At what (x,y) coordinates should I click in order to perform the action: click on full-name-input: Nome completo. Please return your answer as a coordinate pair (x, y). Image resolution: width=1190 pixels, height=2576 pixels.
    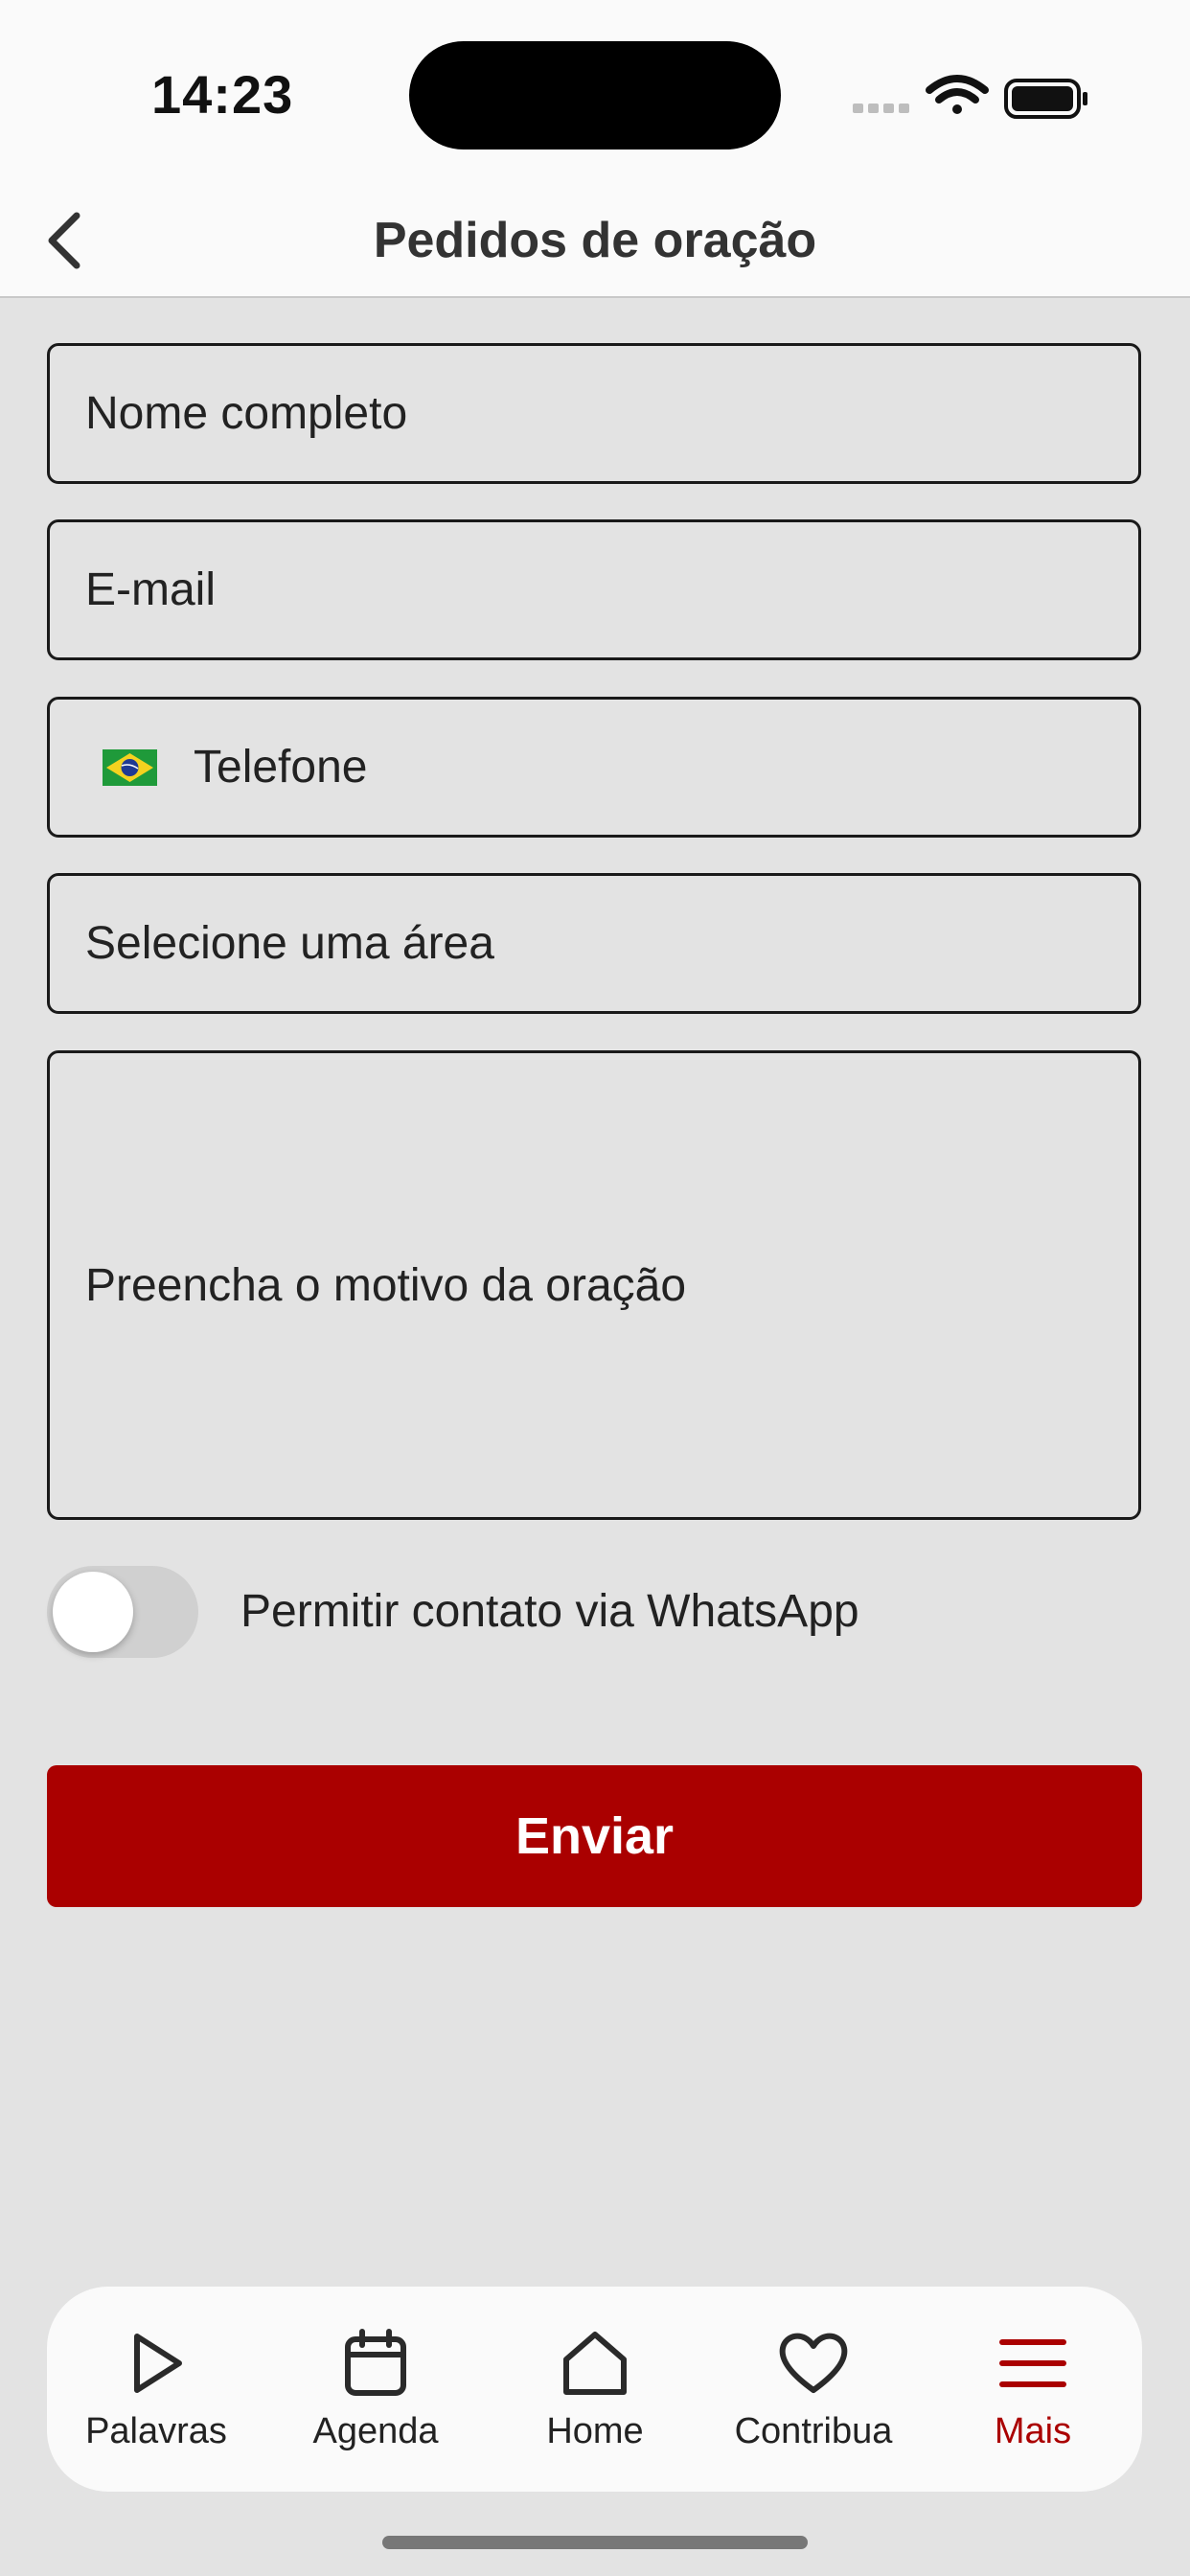
    Looking at the image, I should click on (594, 413).